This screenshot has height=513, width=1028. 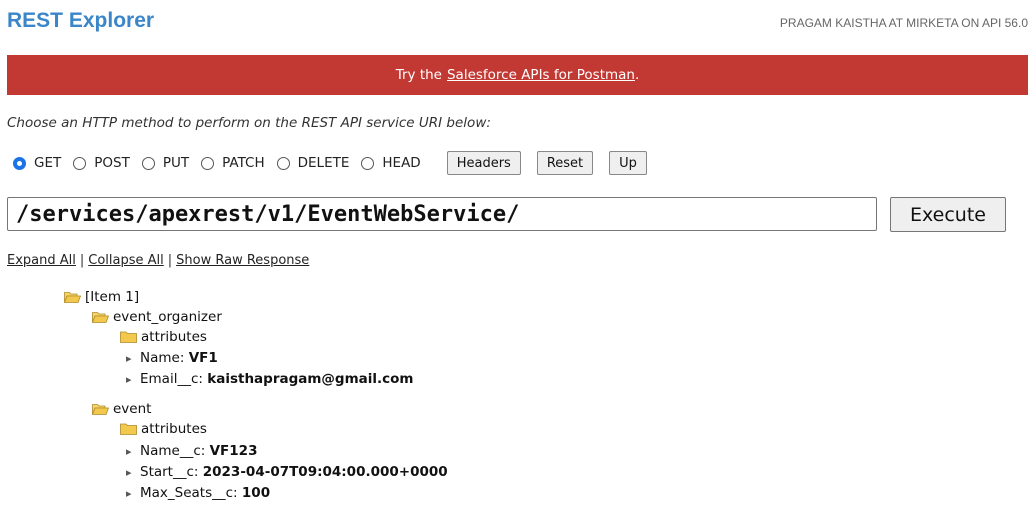 I want to click on method-label: PATCH, so click(x=243, y=163).